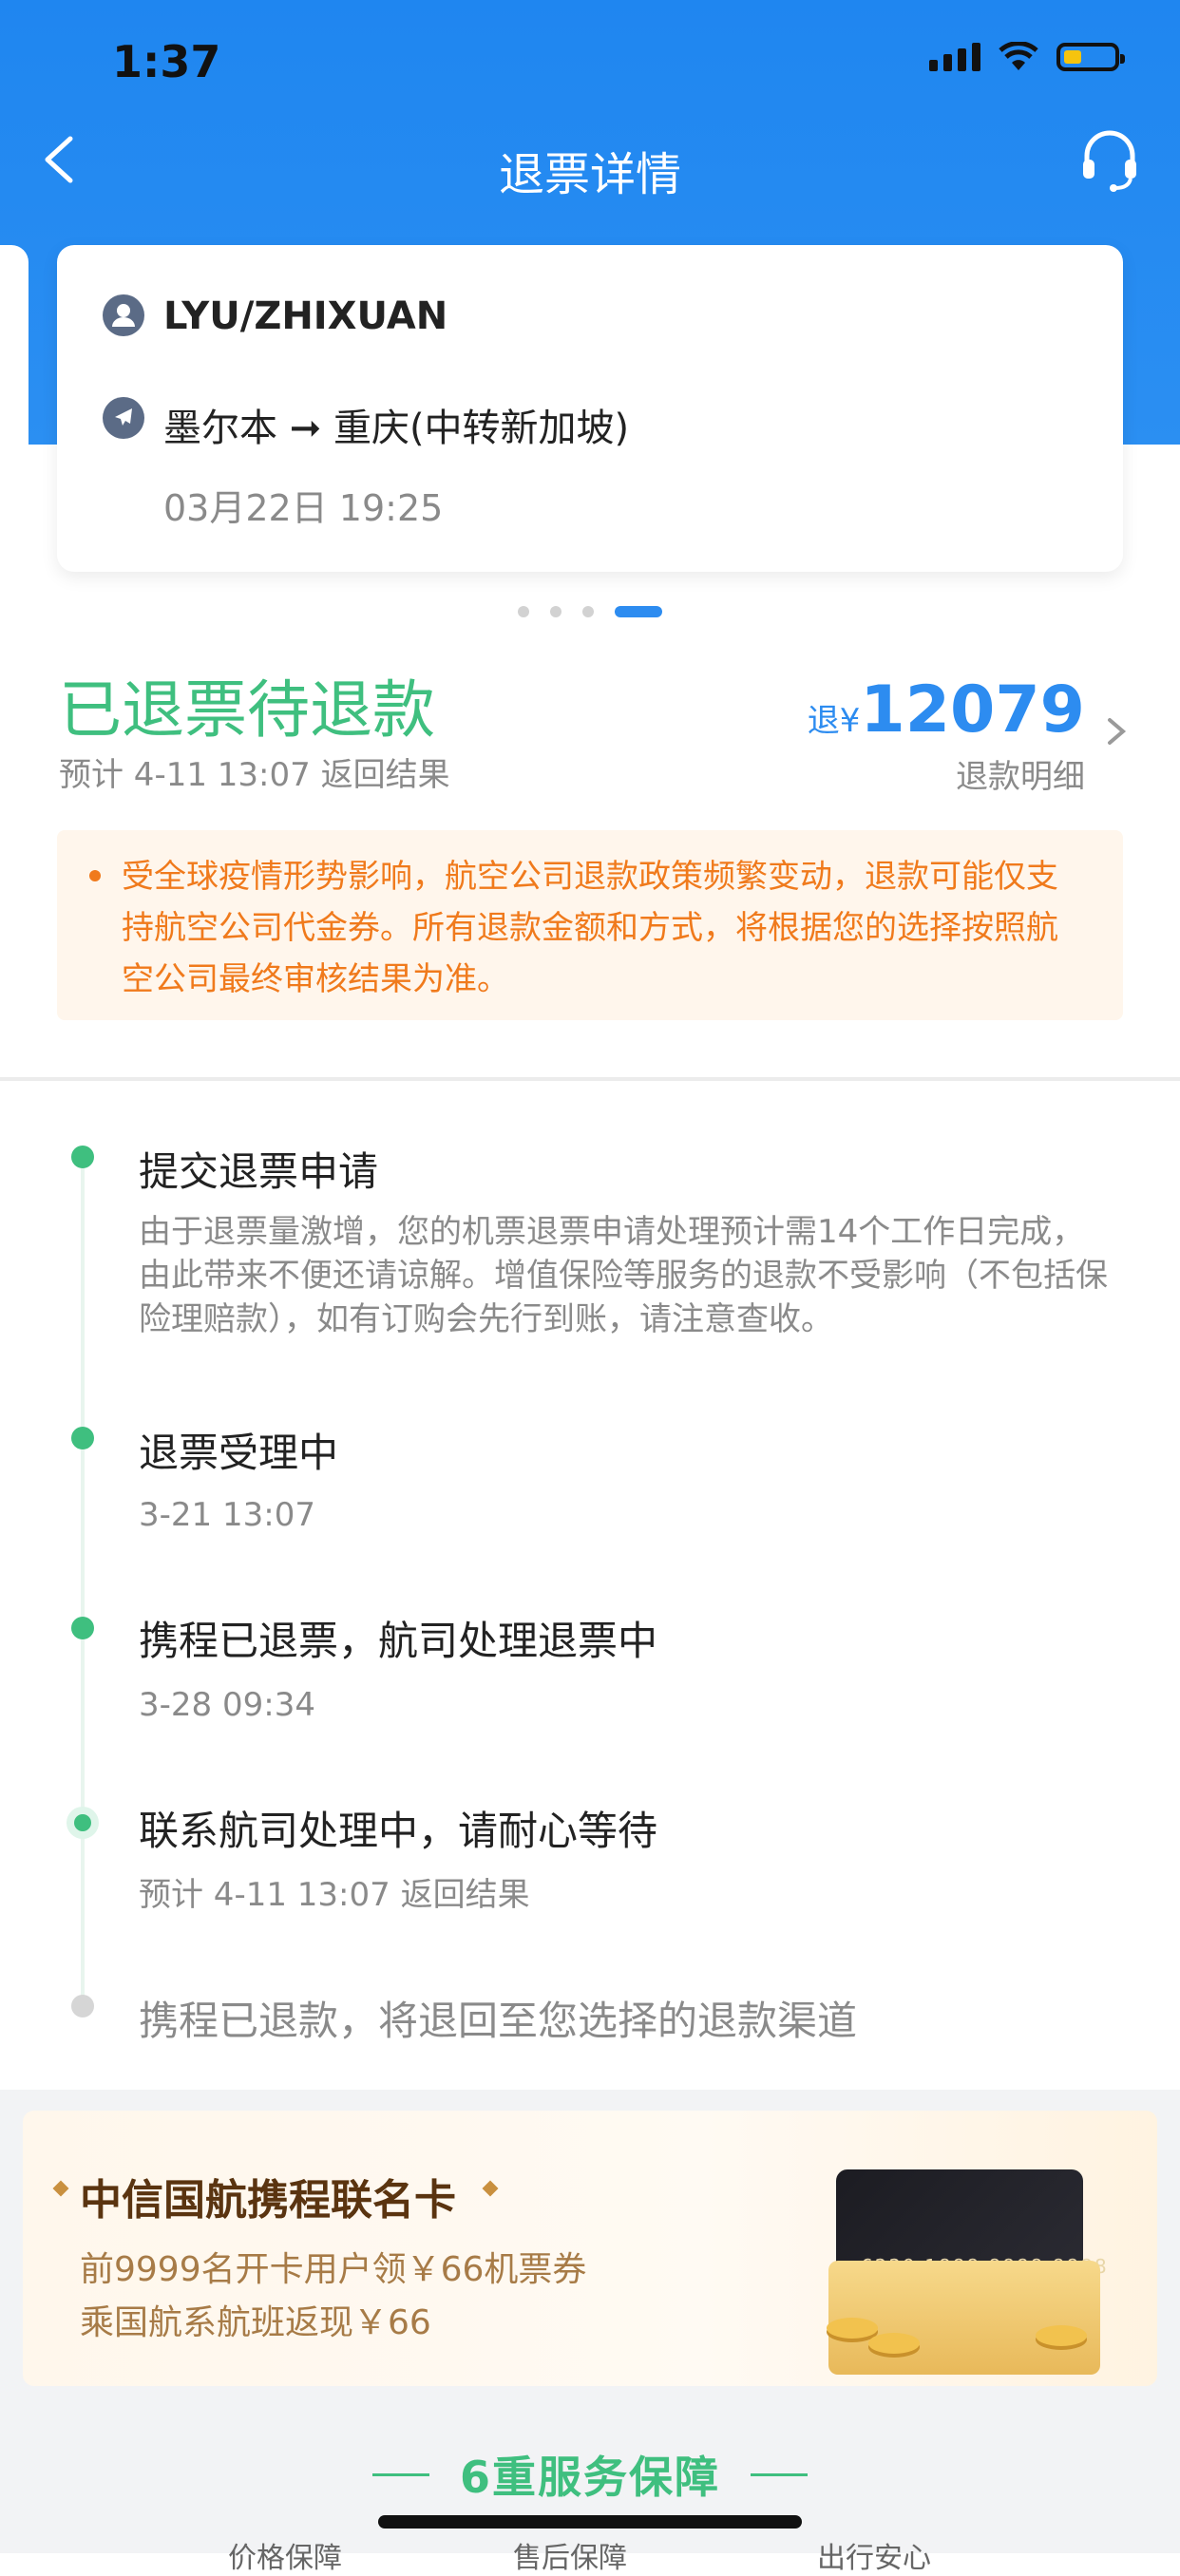 The image size is (1180, 2576). Describe the element at coordinates (396, 428) in the screenshot. I see `flight-route: 墨尔本 ➞ 重庆(中转新加坡)` at that location.